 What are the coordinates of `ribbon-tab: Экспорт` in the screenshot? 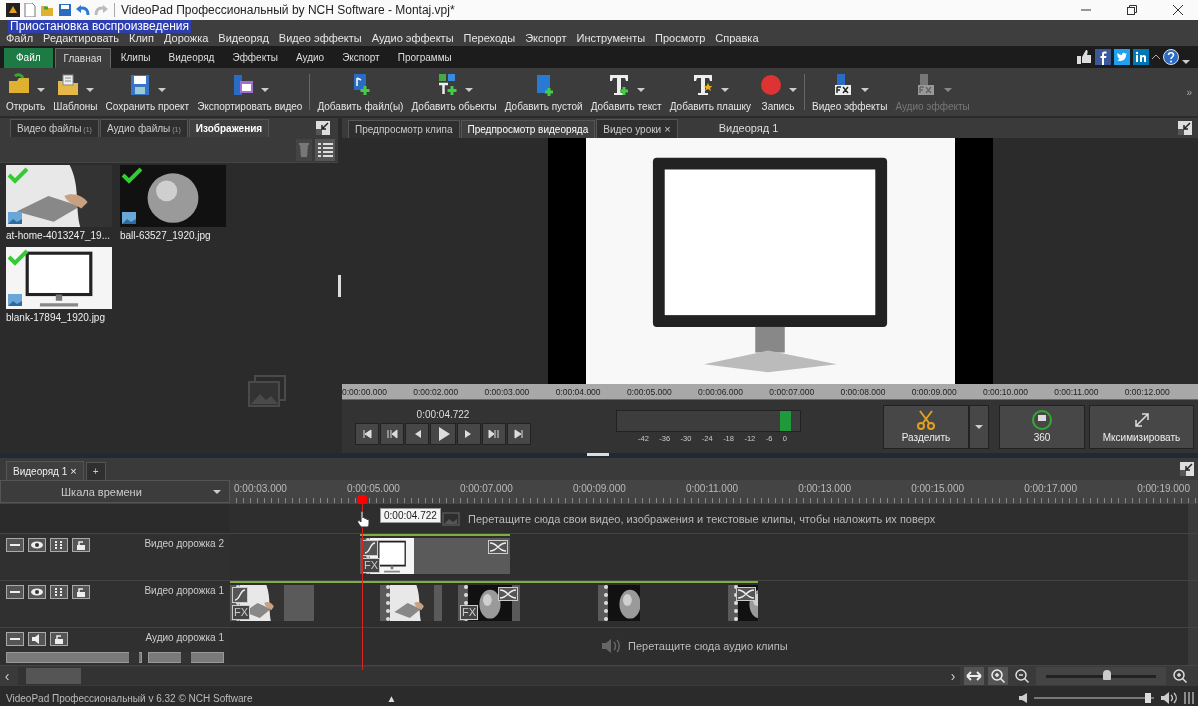 It's located at (361, 58).